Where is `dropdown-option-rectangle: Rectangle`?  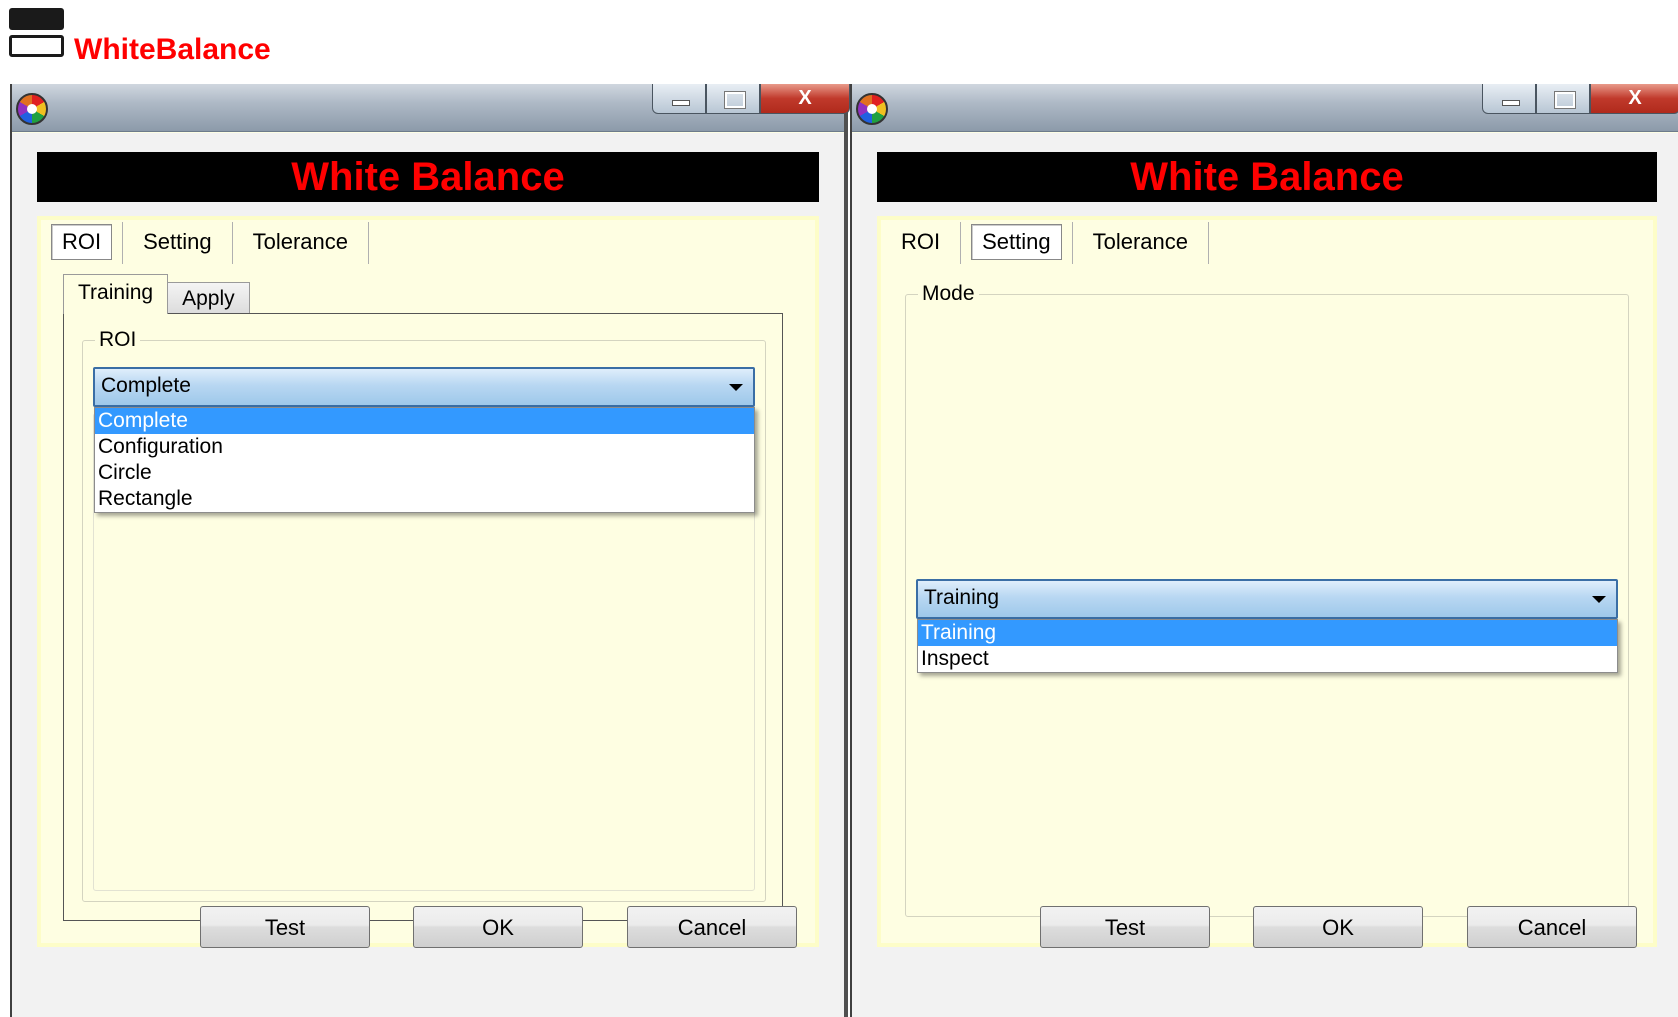 dropdown-option-rectangle: Rectangle is located at coordinates (424, 499).